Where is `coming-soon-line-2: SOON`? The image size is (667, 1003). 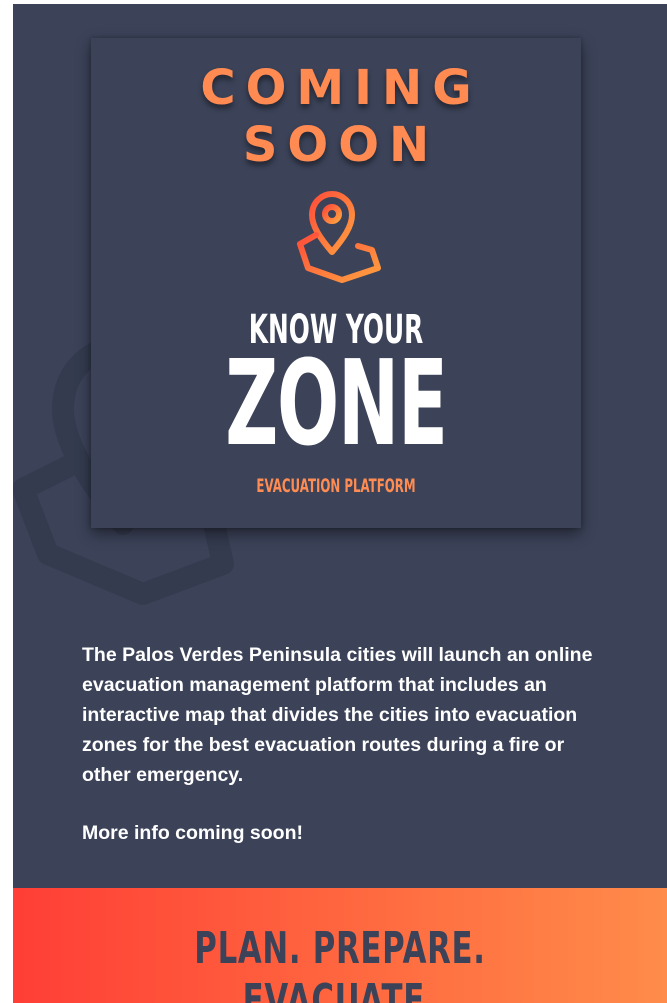 coming-soon-line-2: SOON is located at coordinates (341, 145).